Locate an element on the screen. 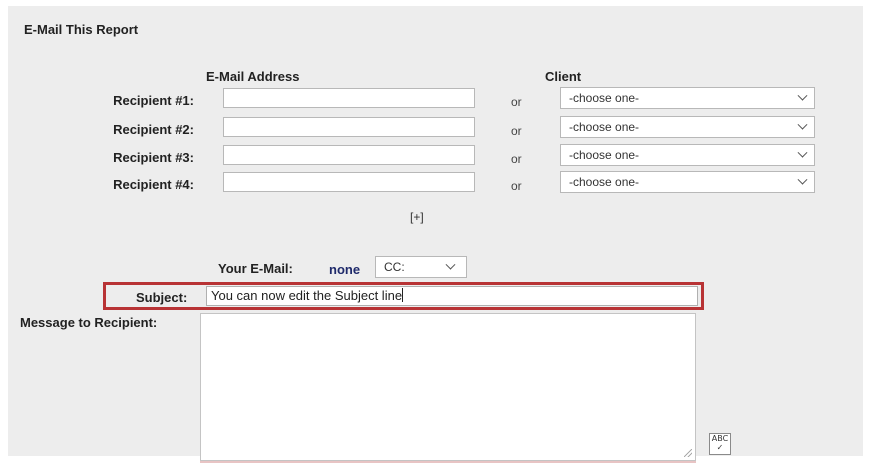  spellcheck-button: ABC ✓ is located at coordinates (720, 444).